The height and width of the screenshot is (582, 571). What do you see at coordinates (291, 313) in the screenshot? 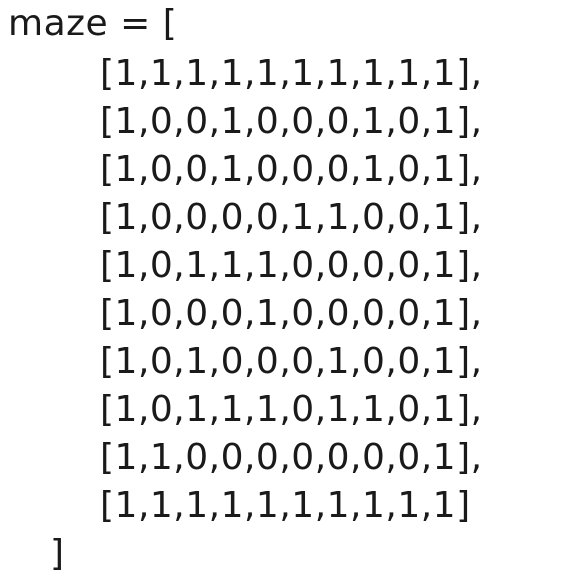
I see `maze-row-6: [1,0,0,0,1,0,0,0,0,1],` at bounding box center [291, 313].